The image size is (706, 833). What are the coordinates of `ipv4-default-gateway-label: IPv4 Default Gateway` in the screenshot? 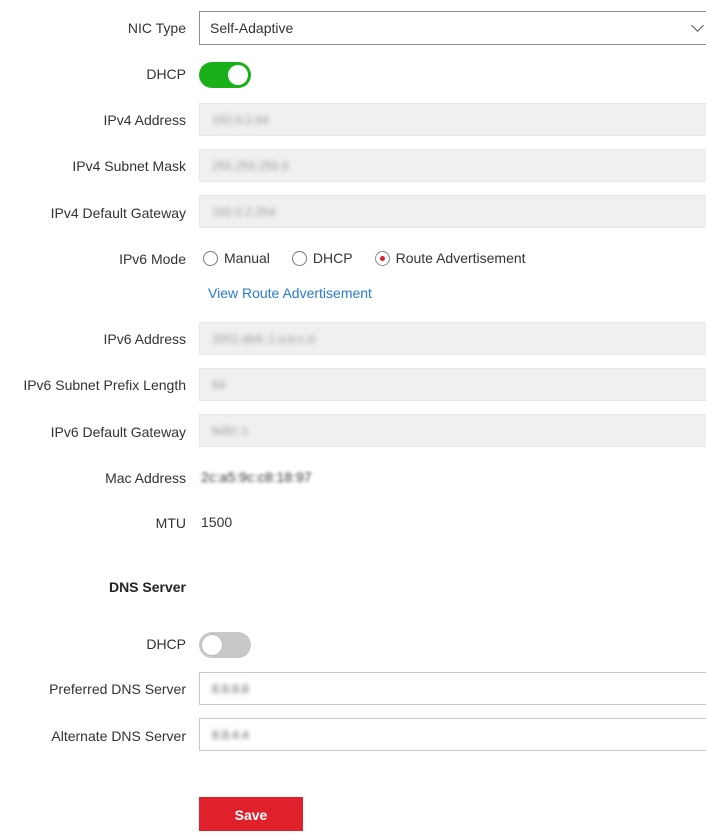 It's located at (118, 213).